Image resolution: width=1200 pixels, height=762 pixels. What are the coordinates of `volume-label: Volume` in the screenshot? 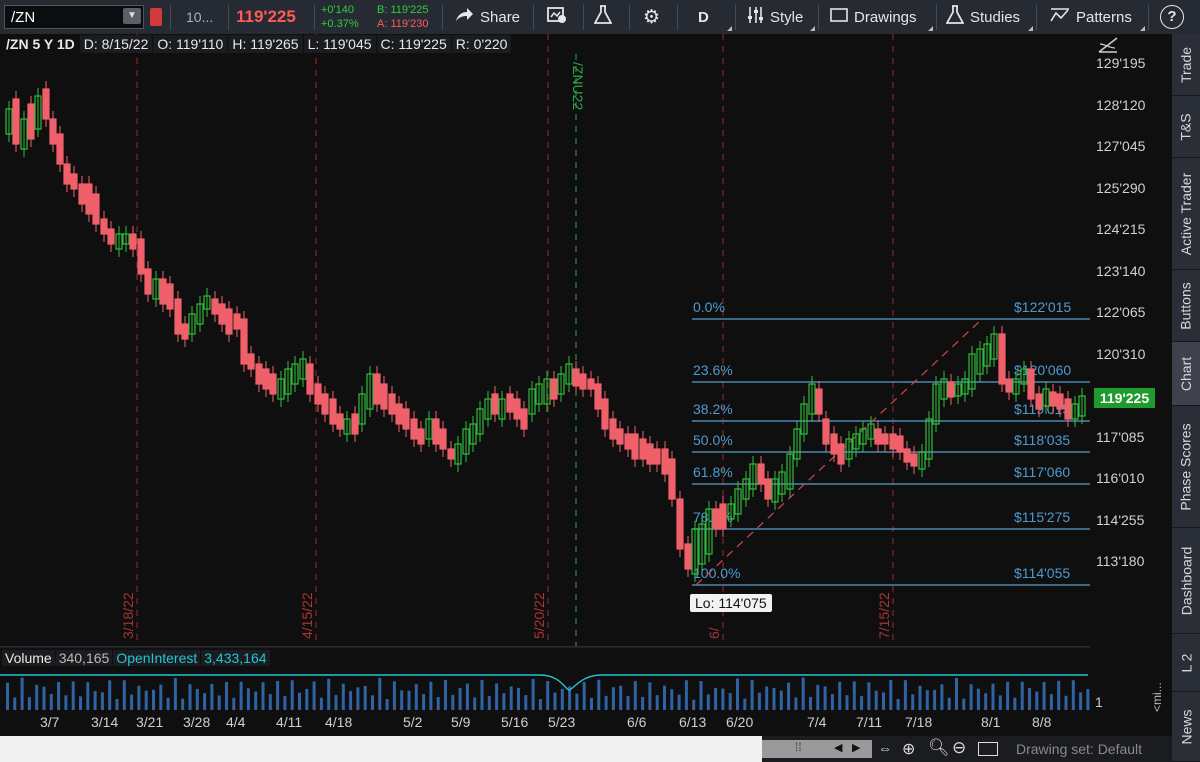 It's located at (28, 658).